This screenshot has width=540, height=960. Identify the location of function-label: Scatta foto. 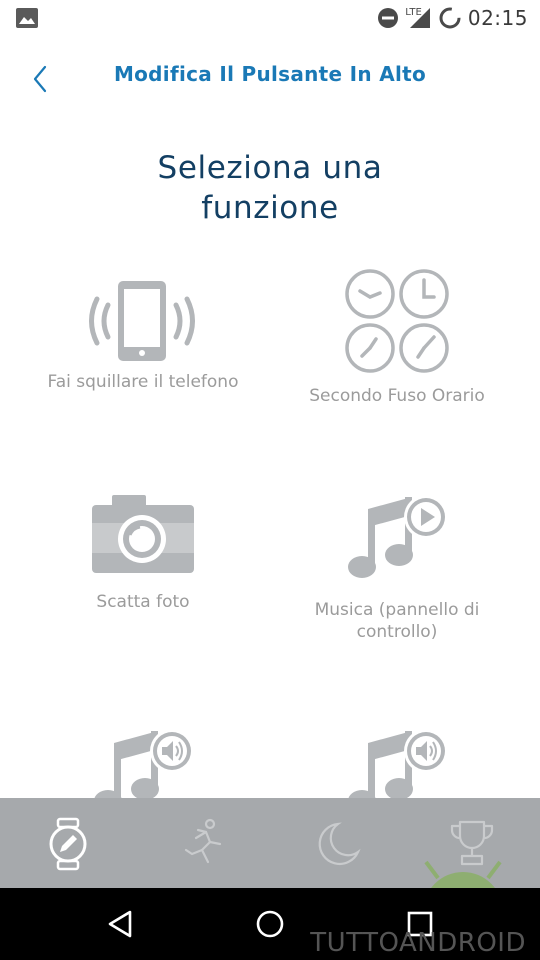
(143, 602).